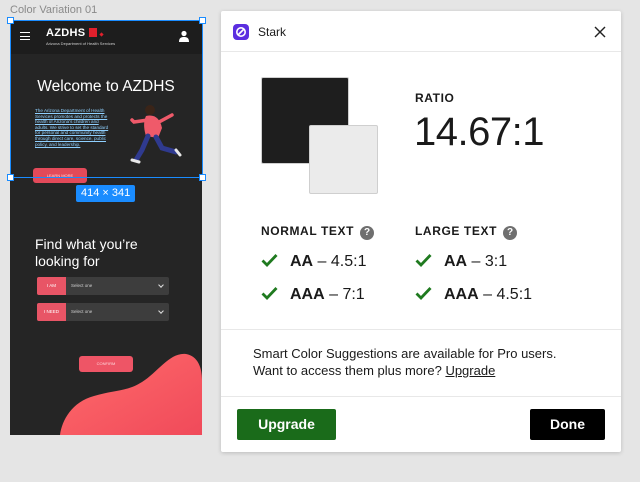 This screenshot has height=482, width=640. I want to click on i-am-select: I AM Select one, so click(103, 286).